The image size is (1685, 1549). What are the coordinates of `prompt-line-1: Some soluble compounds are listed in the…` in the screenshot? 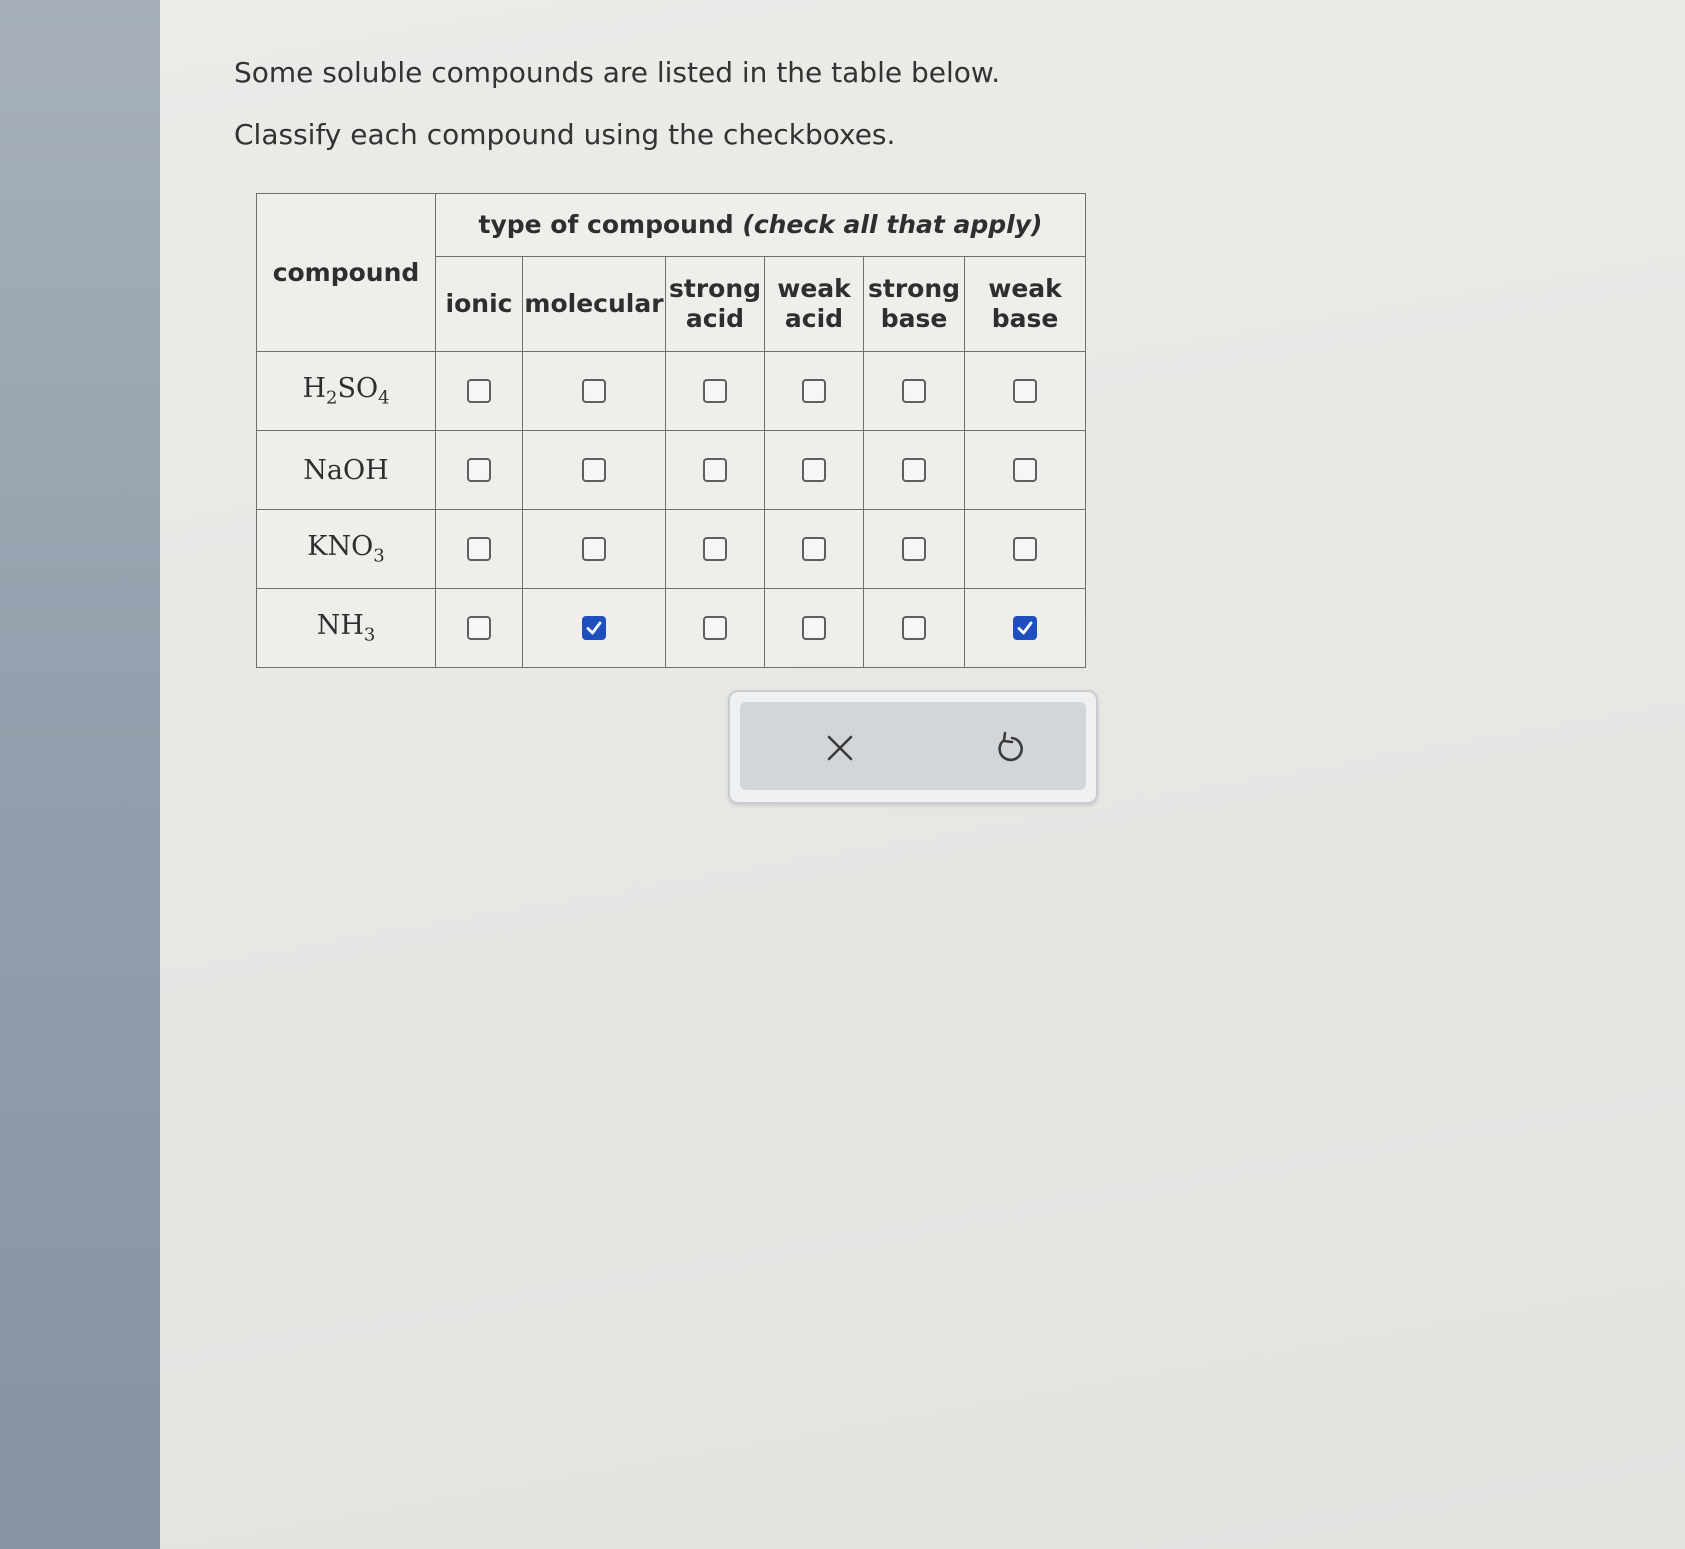 It's located at (617, 72).